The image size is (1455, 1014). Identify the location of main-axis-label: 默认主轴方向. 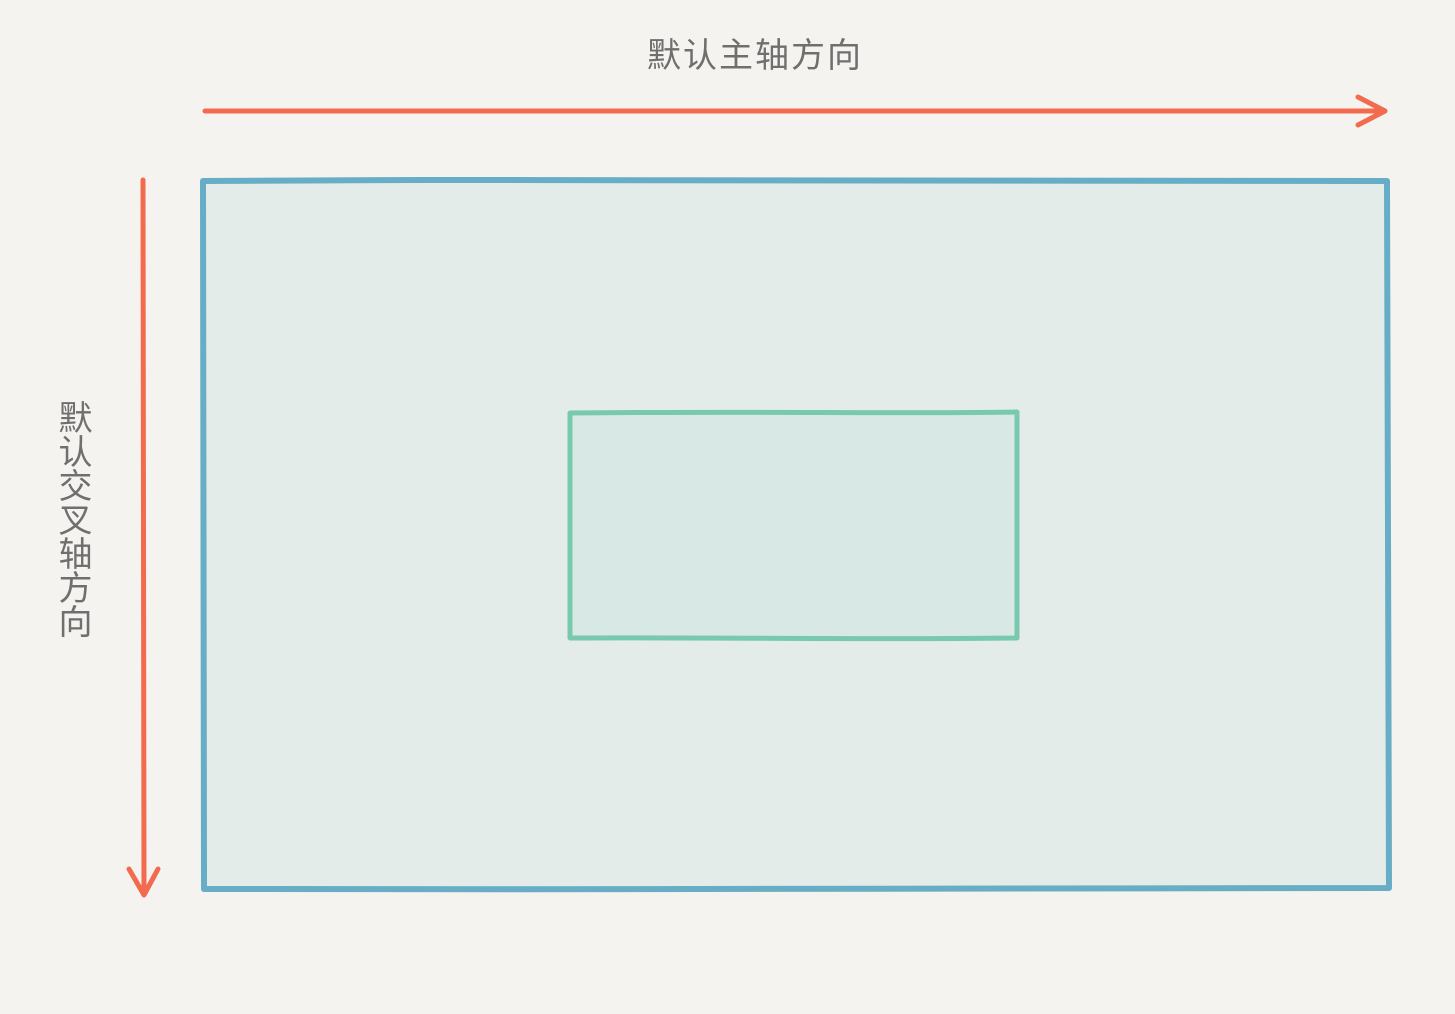
(755, 56).